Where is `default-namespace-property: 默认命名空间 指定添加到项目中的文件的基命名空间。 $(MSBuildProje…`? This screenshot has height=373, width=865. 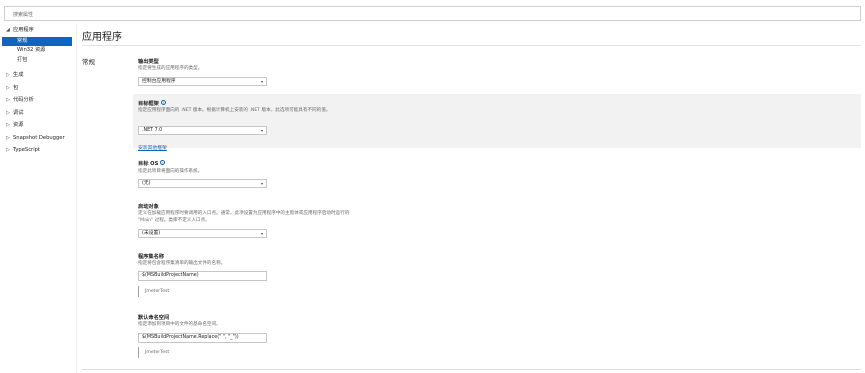
default-namespace-property: 默认命名空间 指定添加到项目中的文件的基命名空间。 $(MSBuildProje… is located at coordinates (497, 336).